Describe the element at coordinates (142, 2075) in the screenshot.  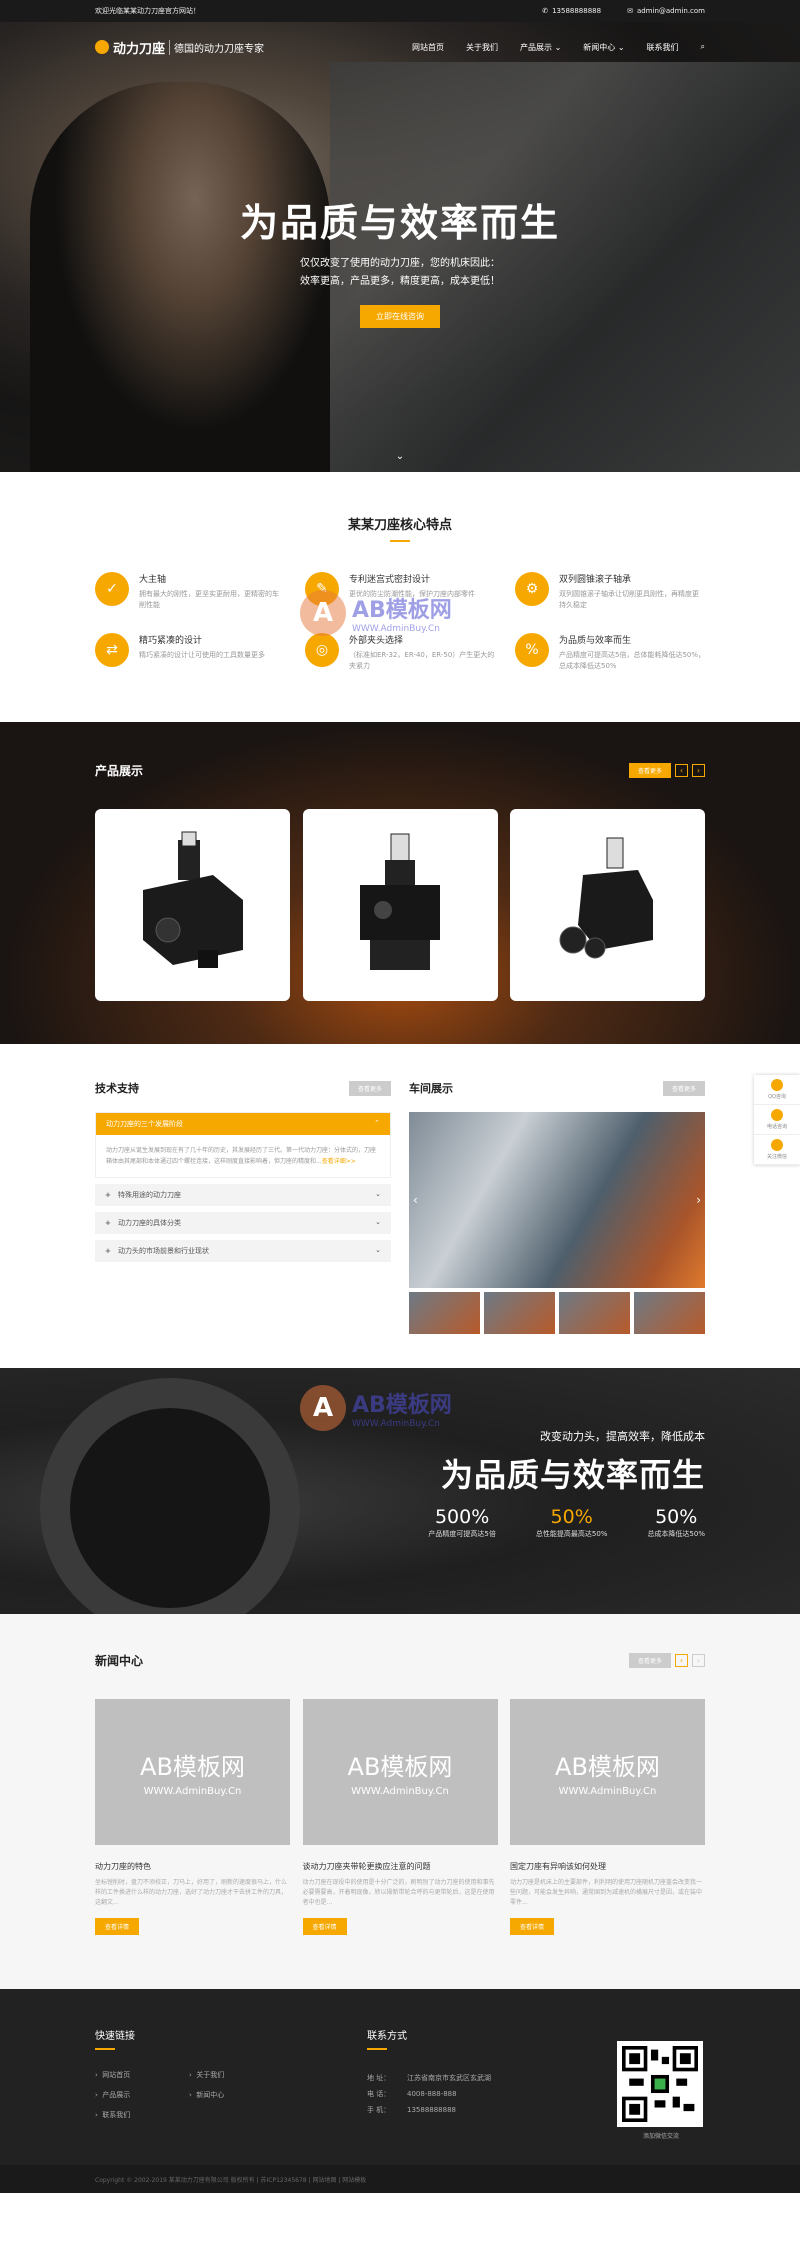
I see `footer-link: › 网站首页` at that location.